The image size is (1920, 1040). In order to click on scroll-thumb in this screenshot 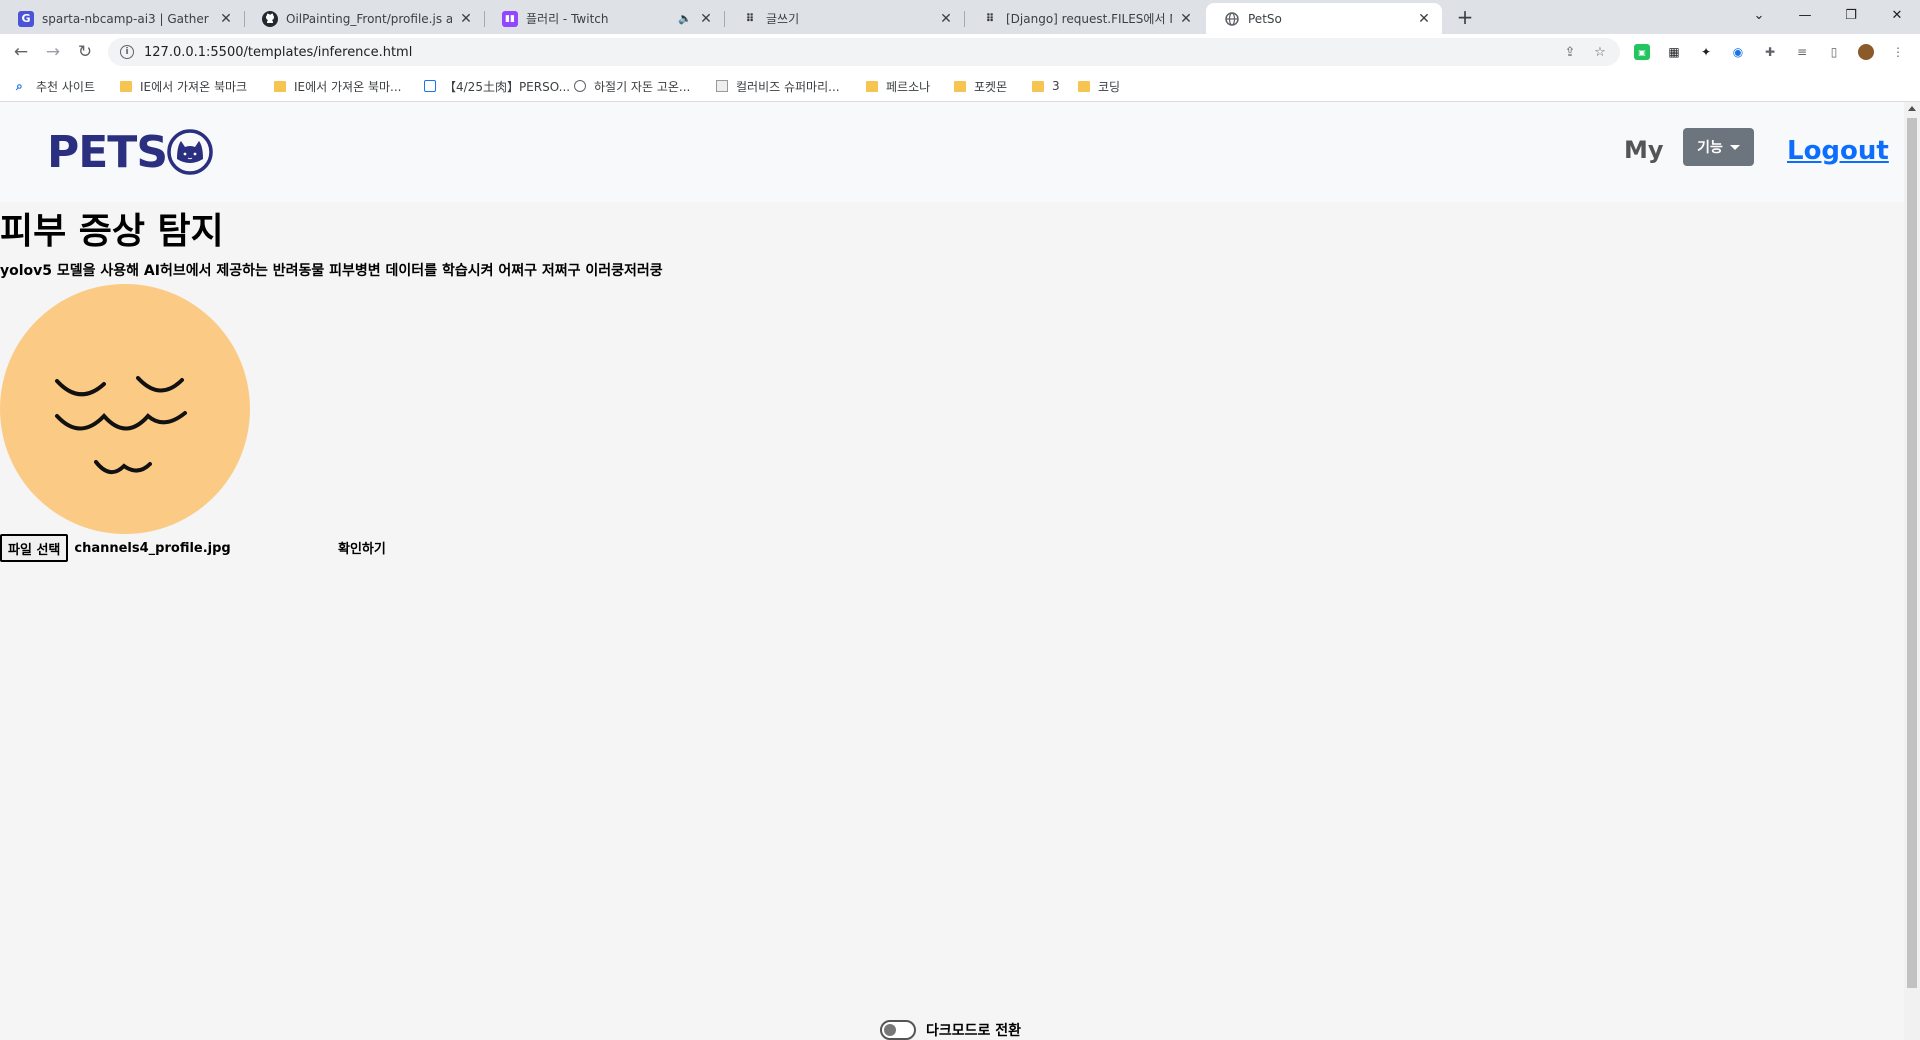, I will do `click(1912, 553)`.